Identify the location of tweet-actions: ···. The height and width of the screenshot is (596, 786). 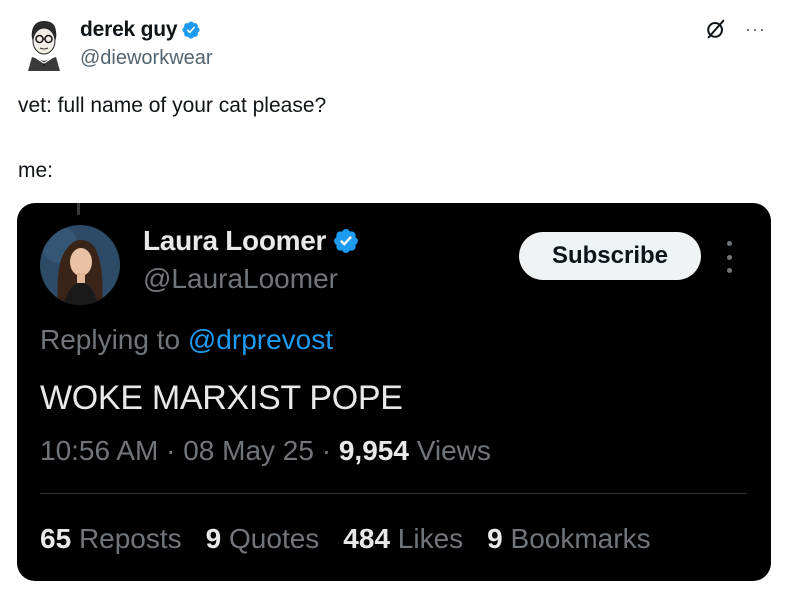
(735, 29).